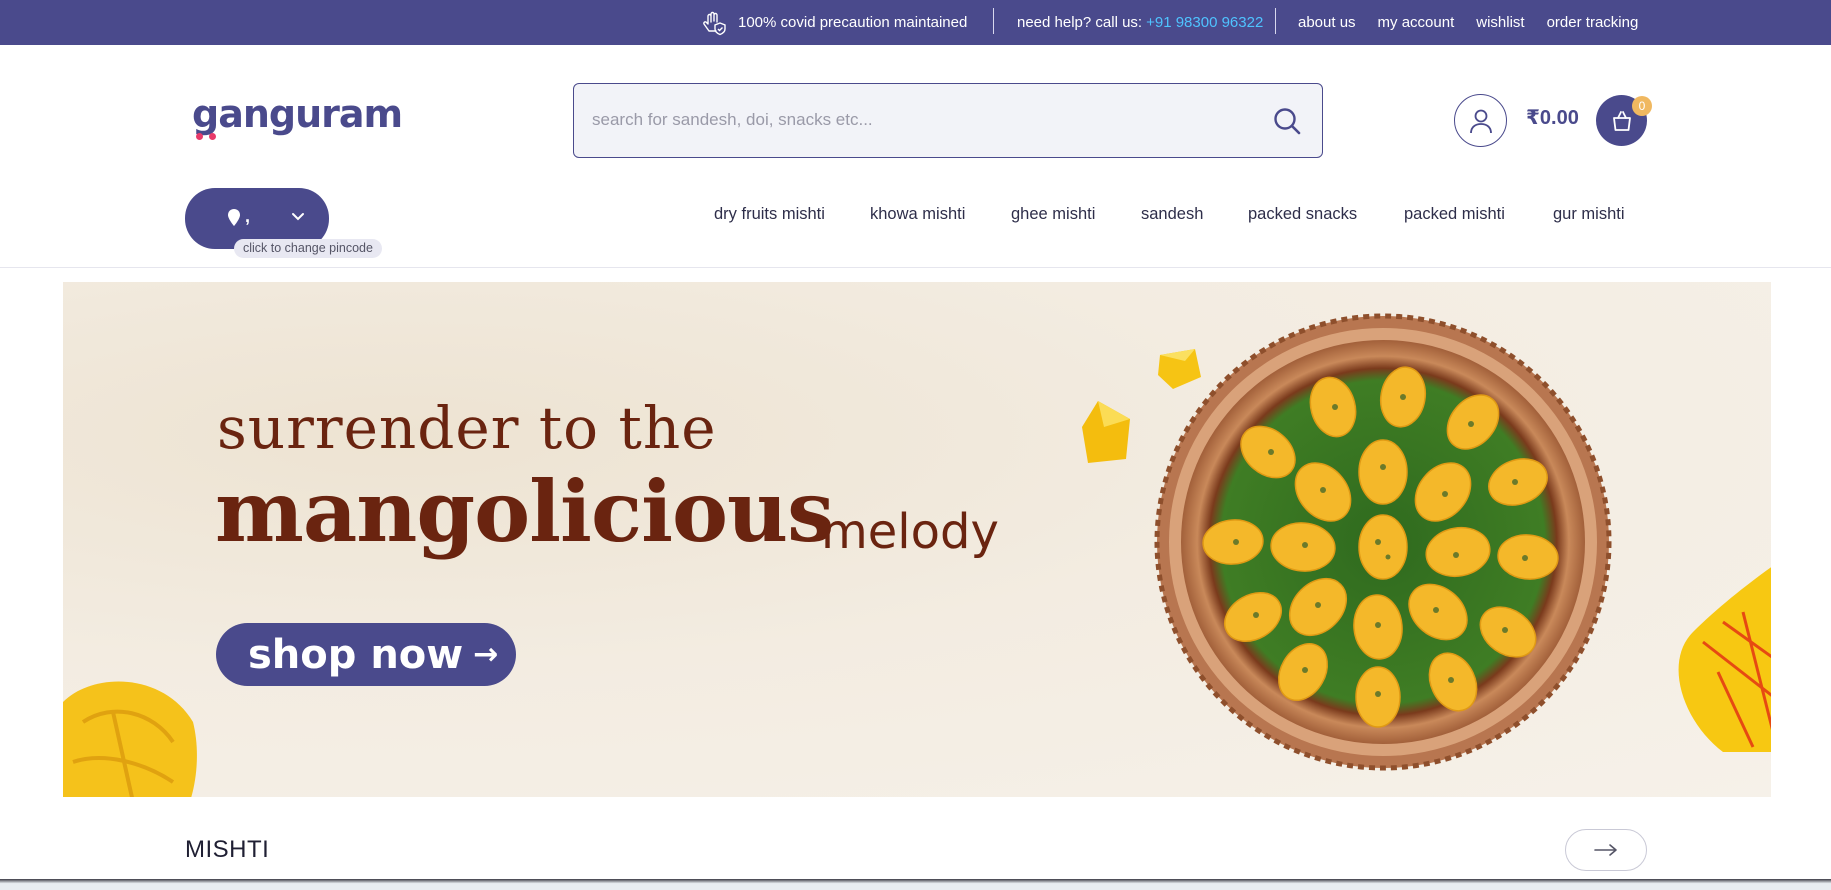 Image resolution: width=1831 pixels, height=890 pixels. What do you see at coordinates (1593, 22) in the screenshot?
I see `order-tracking-link: order tracking` at bounding box center [1593, 22].